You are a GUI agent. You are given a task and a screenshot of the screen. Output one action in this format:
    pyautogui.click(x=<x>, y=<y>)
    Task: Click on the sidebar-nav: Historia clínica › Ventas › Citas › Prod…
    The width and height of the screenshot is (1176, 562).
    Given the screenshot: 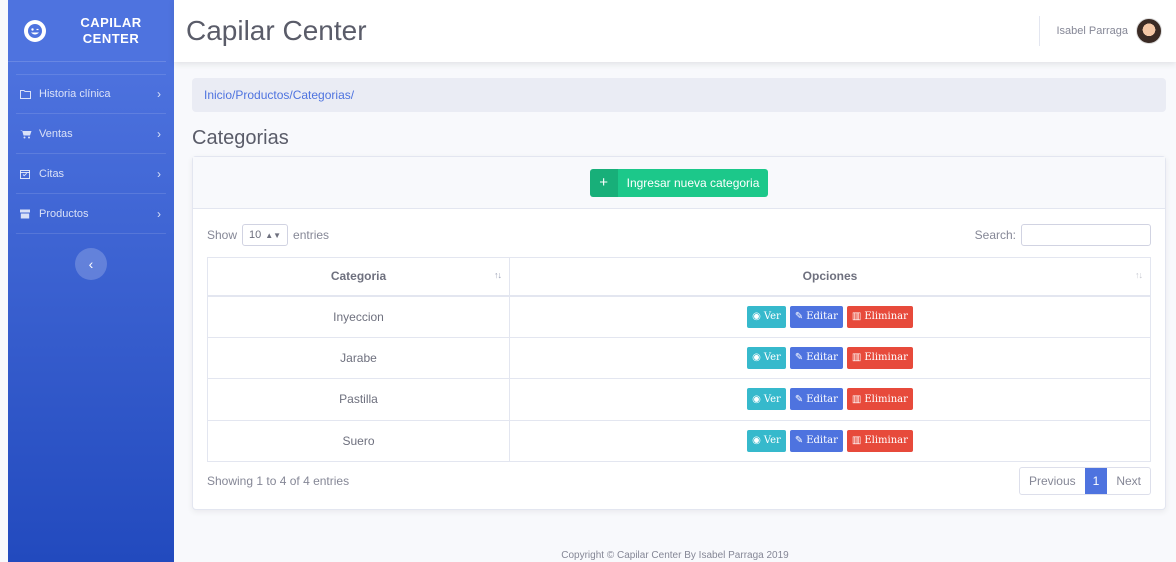 What is the action you would take?
    pyautogui.click(x=91, y=154)
    